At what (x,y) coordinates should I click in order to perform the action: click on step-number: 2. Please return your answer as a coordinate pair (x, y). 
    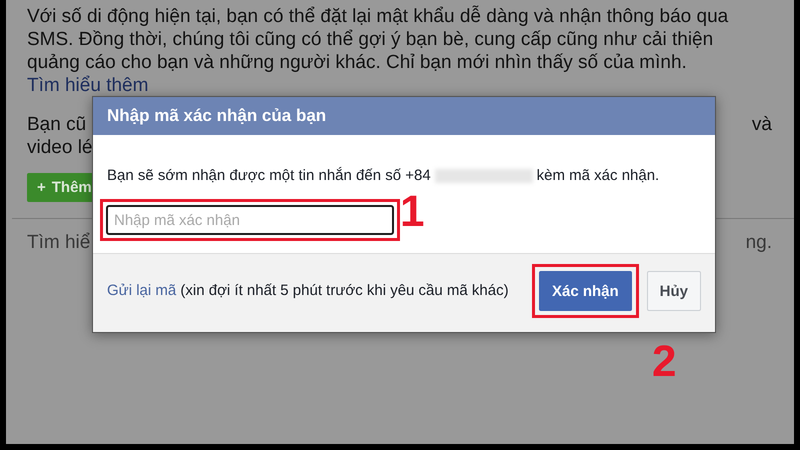
    Looking at the image, I should click on (664, 362).